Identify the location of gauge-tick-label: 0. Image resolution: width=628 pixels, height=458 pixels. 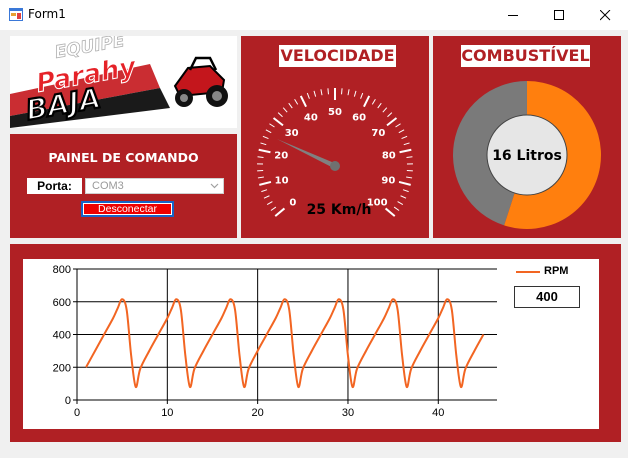
(292, 202).